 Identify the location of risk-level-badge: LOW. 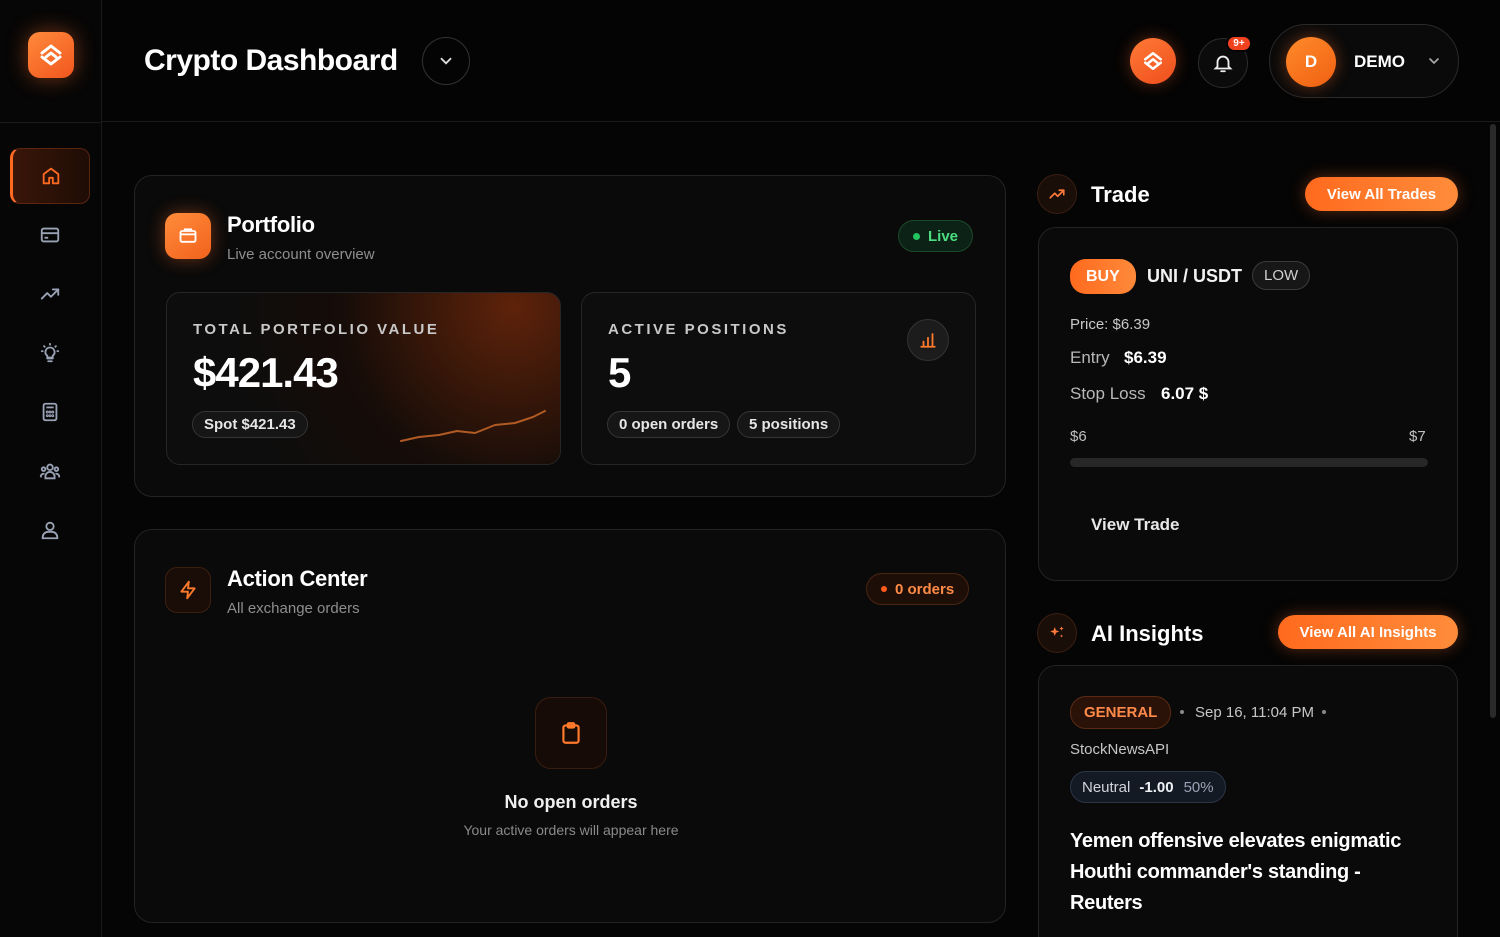
(1281, 275).